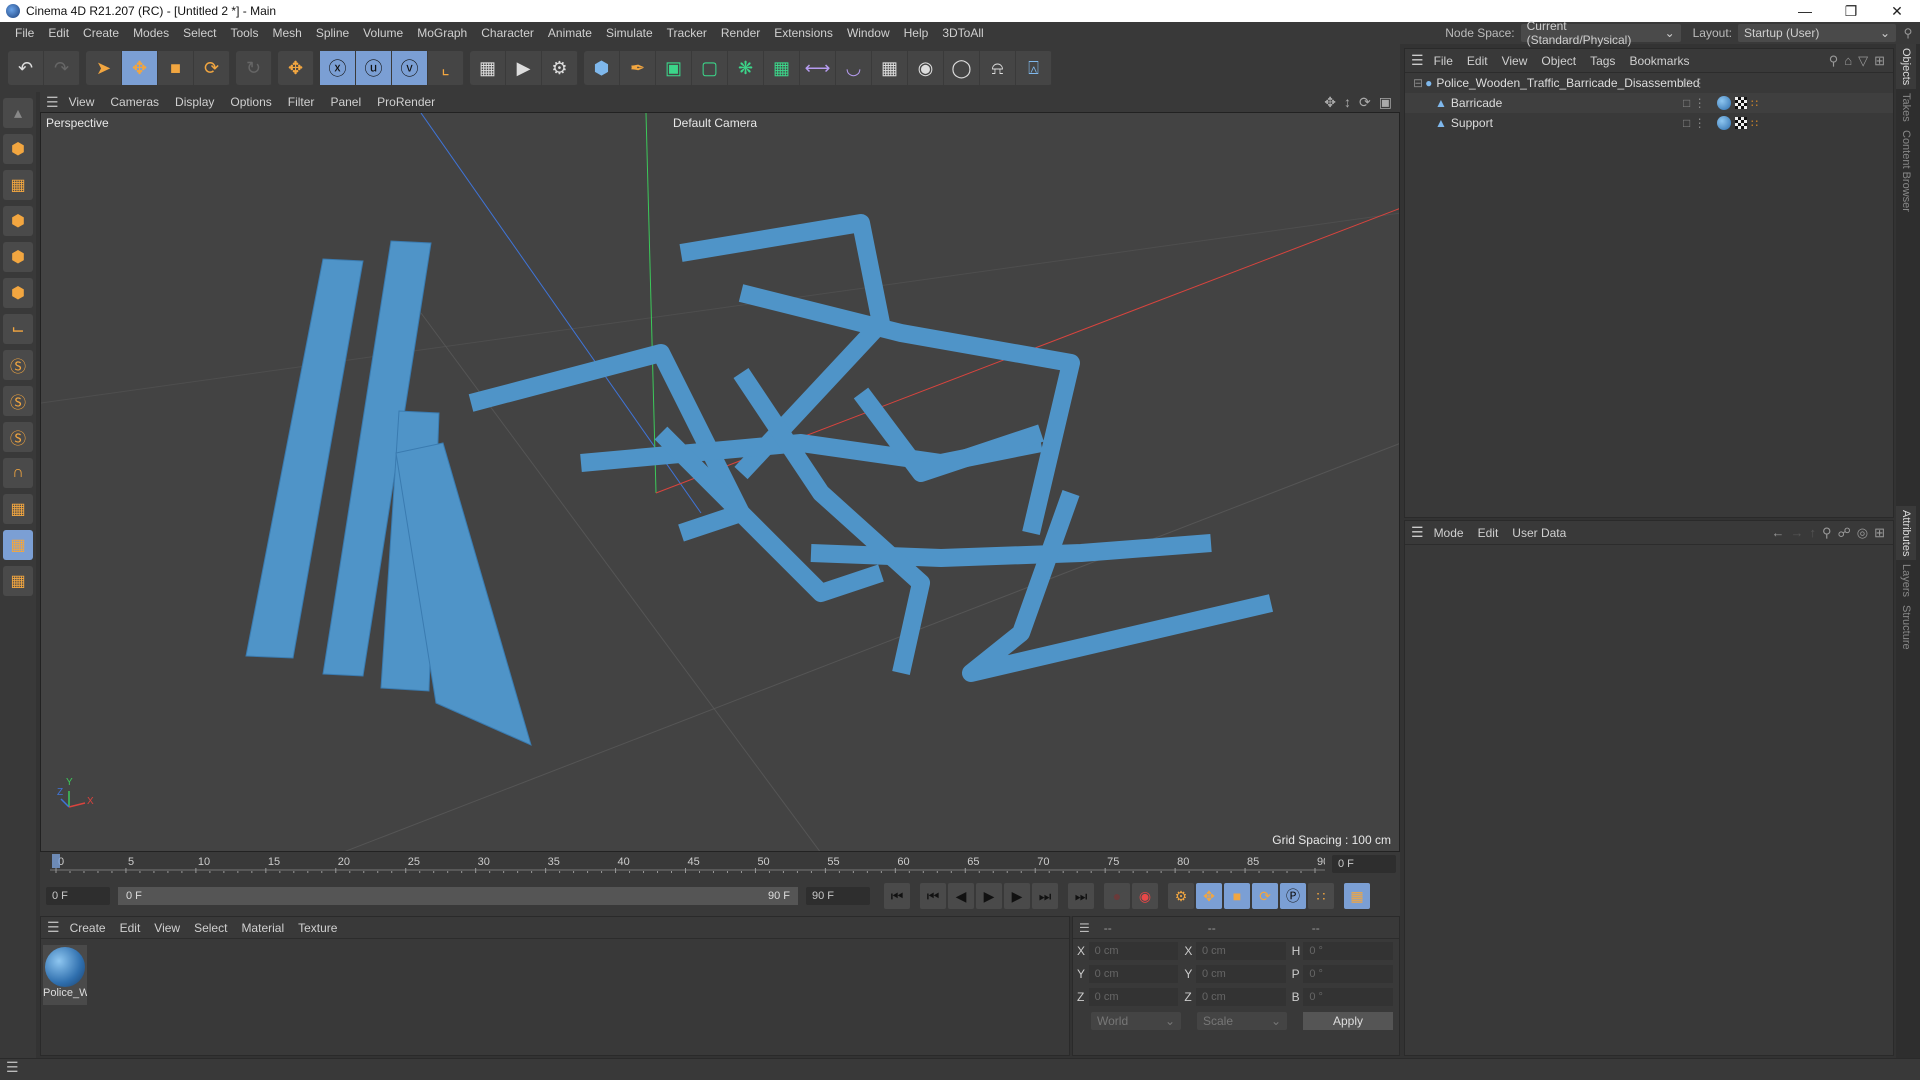 The image size is (1920, 1080). I want to click on timeline-icon: ▦, so click(1357, 896).